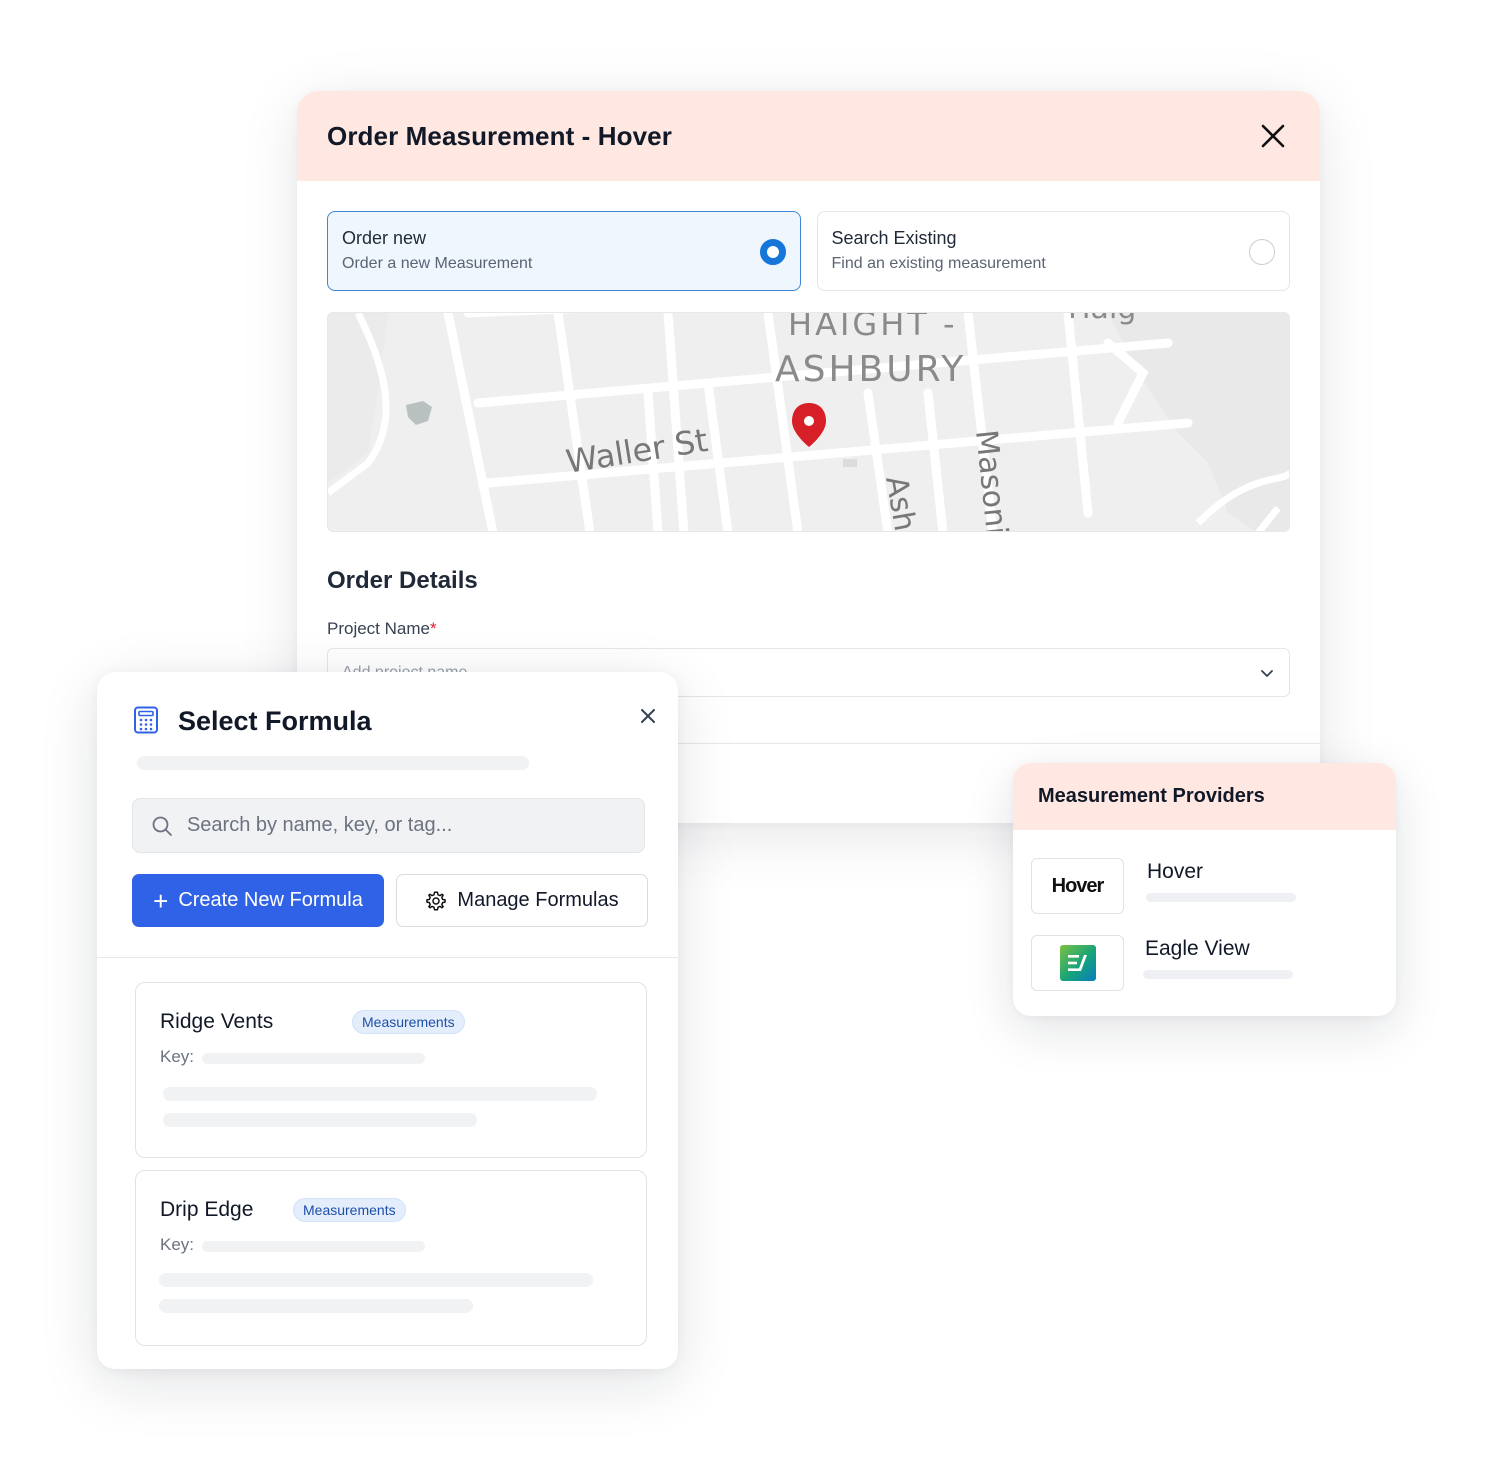  I want to click on manage-button-label: Manage Formulas, so click(538, 900).